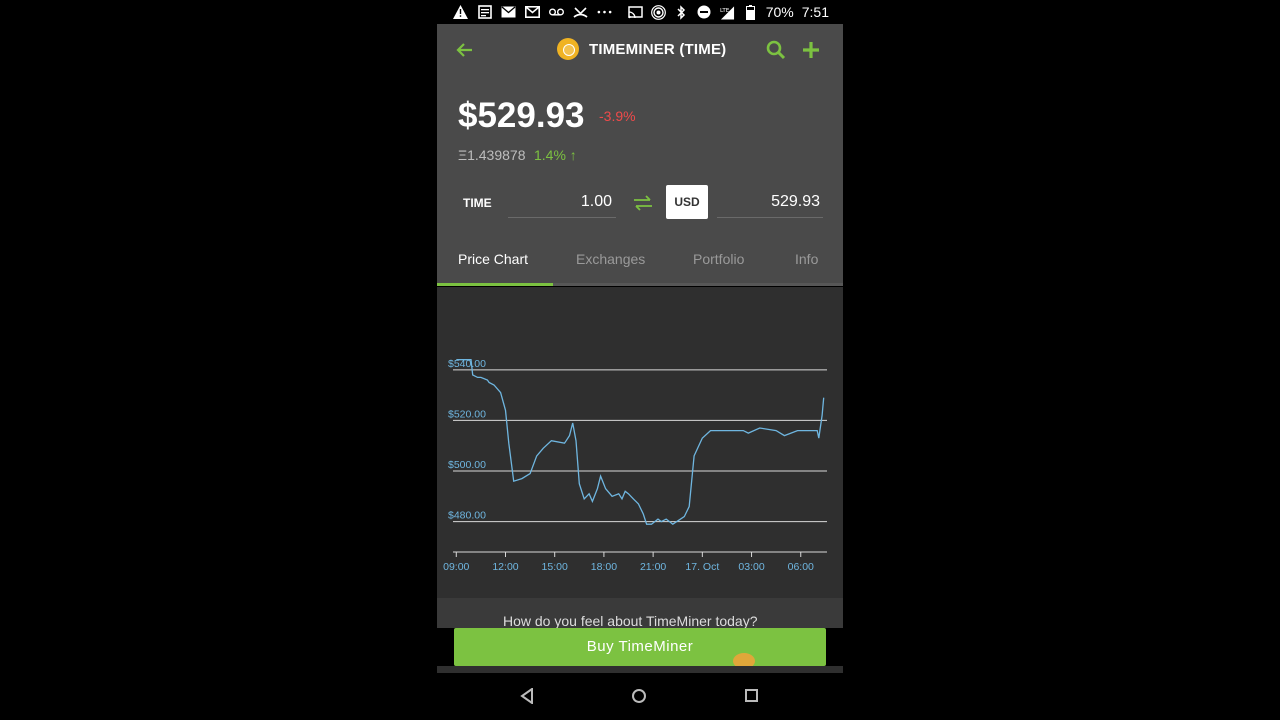  I want to click on nav-home-icon, so click(639, 696).